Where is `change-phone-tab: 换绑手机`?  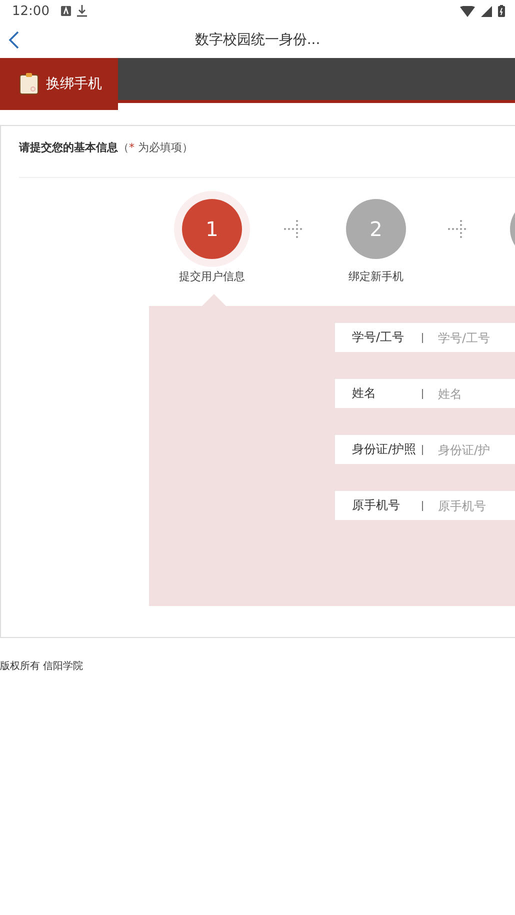 change-phone-tab: 换绑手机 is located at coordinates (59, 84).